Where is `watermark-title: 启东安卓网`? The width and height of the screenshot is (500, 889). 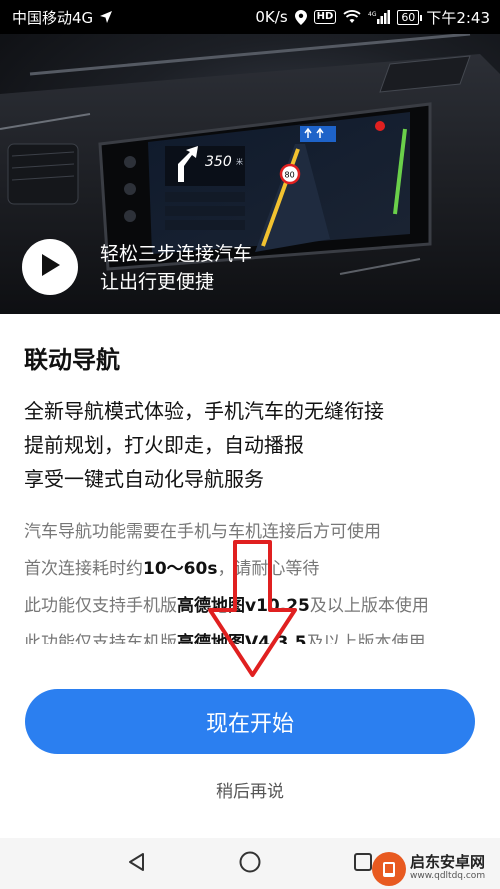
watermark-title: 启东安卓网 is located at coordinates (448, 861).